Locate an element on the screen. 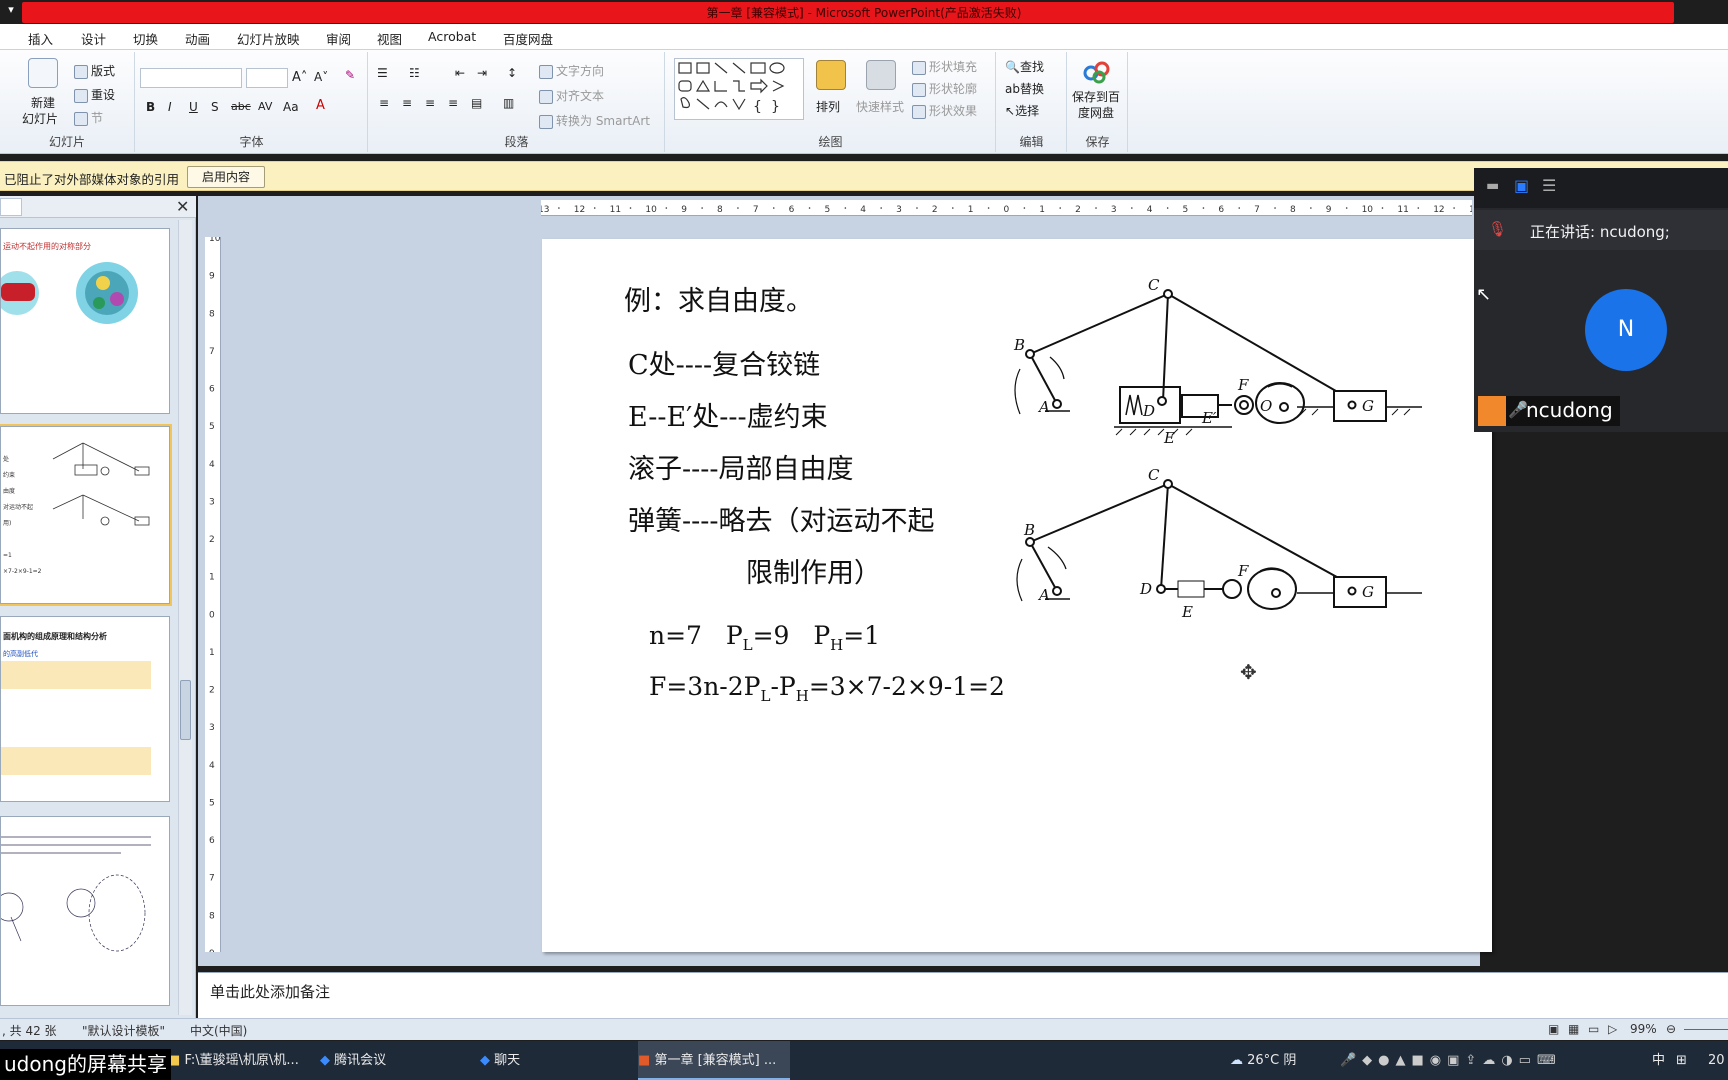 Image resolution: width=1728 pixels, height=1080 pixels. gallery-view-icon: ▣ is located at coordinates (1521, 185).